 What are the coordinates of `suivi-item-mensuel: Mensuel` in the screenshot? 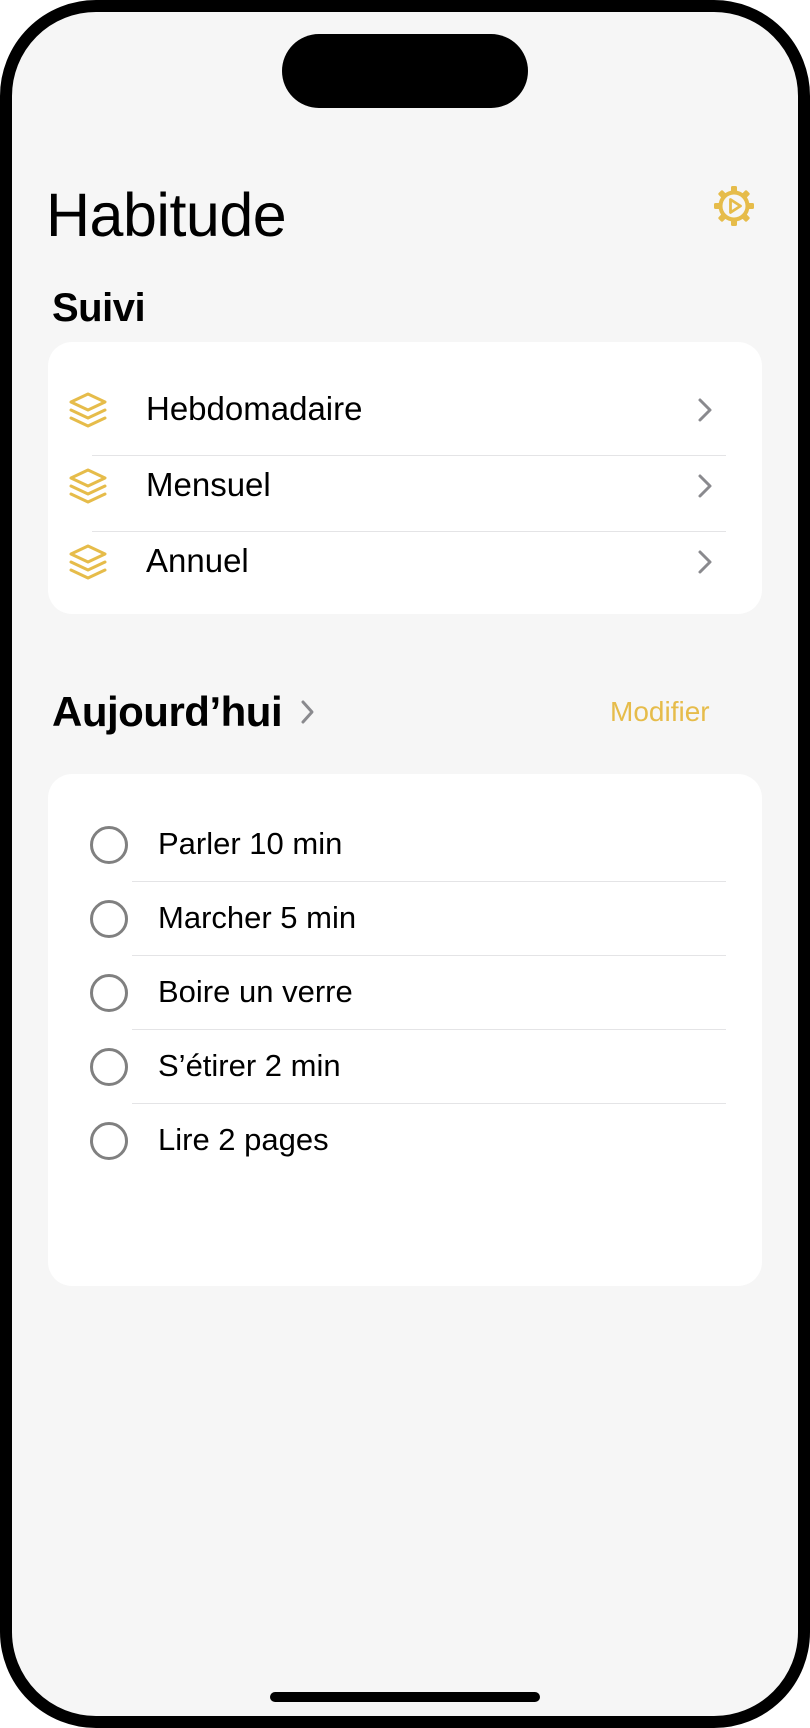 It's located at (405, 486).